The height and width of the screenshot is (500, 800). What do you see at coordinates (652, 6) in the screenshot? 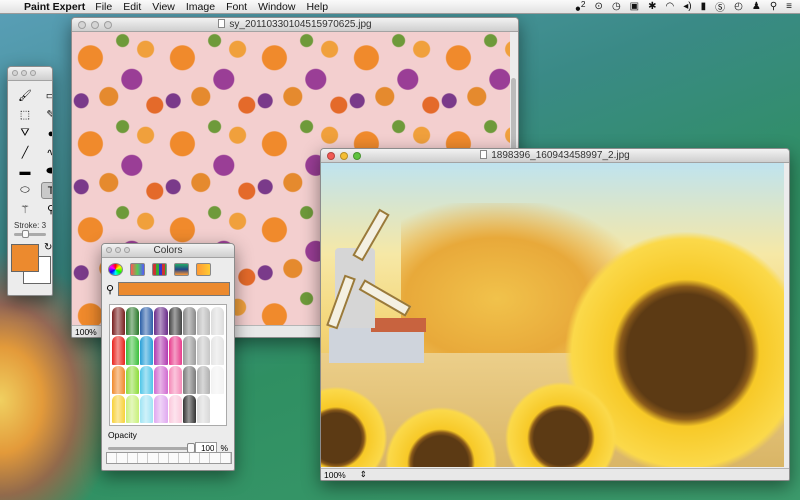
I see `bluetooth-icon: ✱` at bounding box center [652, 6].